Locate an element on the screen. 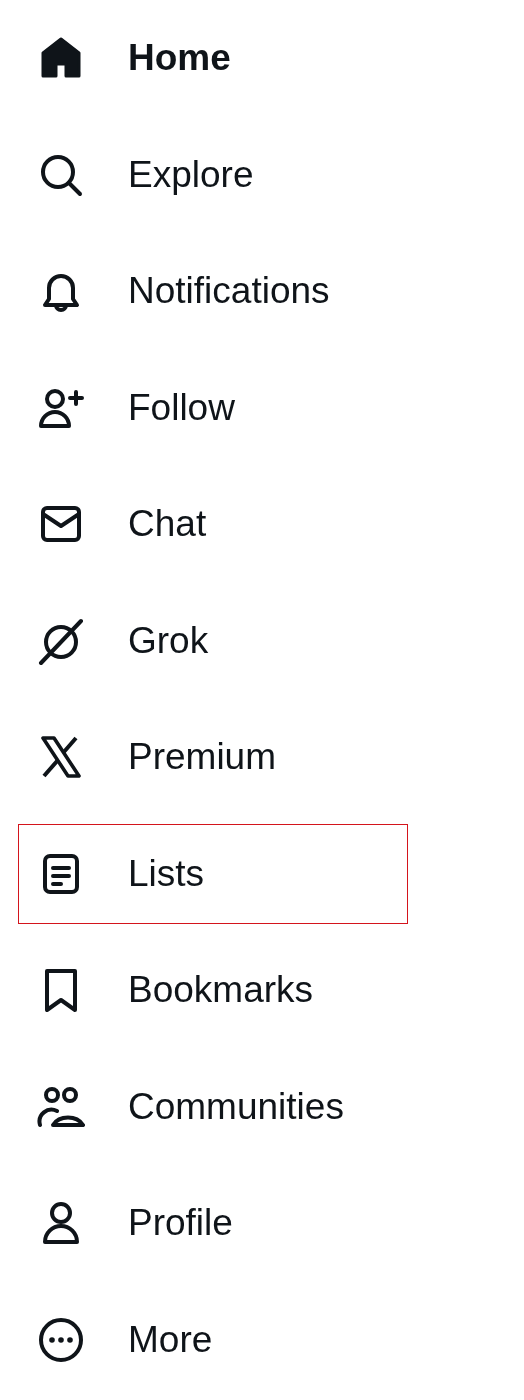 This screenshot has width=524, height=1400. nav-item: Grok is located at coordinates (213, 640).